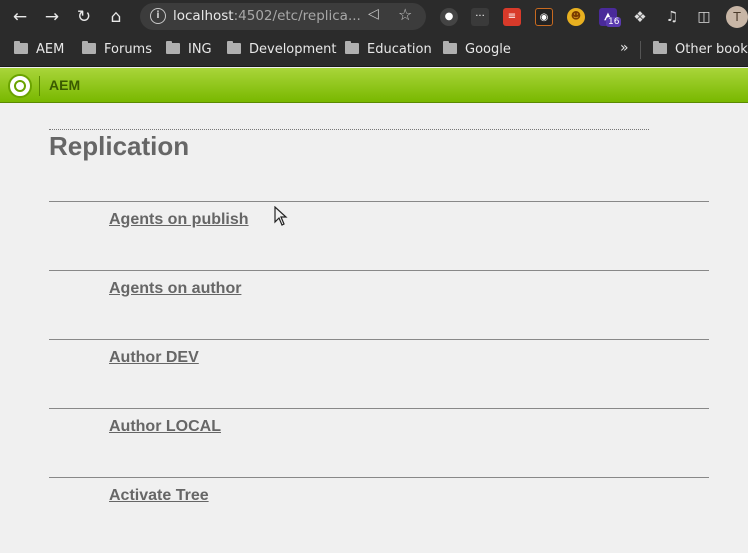 The height and width of the screenshot is (553, 748). Describe the element at coordinates (65, 85) in the screenshot. I see `aem-product-title: AEM` at that location.